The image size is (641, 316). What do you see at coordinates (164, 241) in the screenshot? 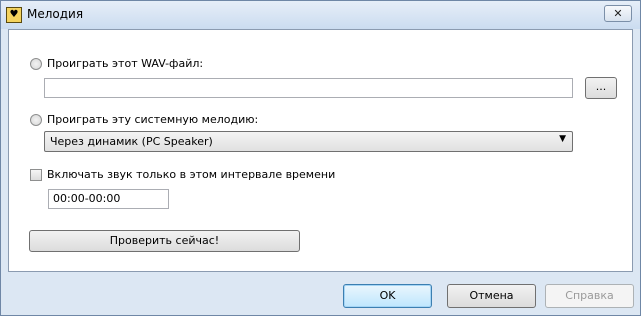
I see `test-now-button: Проверить сейчас!` at bounding box center [164, 241].